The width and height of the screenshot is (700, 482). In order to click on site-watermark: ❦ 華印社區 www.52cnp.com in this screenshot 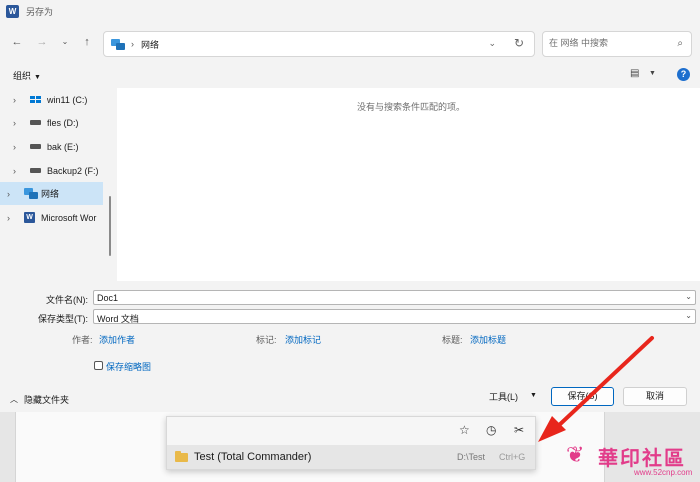, I will do `click(633, 461)`.